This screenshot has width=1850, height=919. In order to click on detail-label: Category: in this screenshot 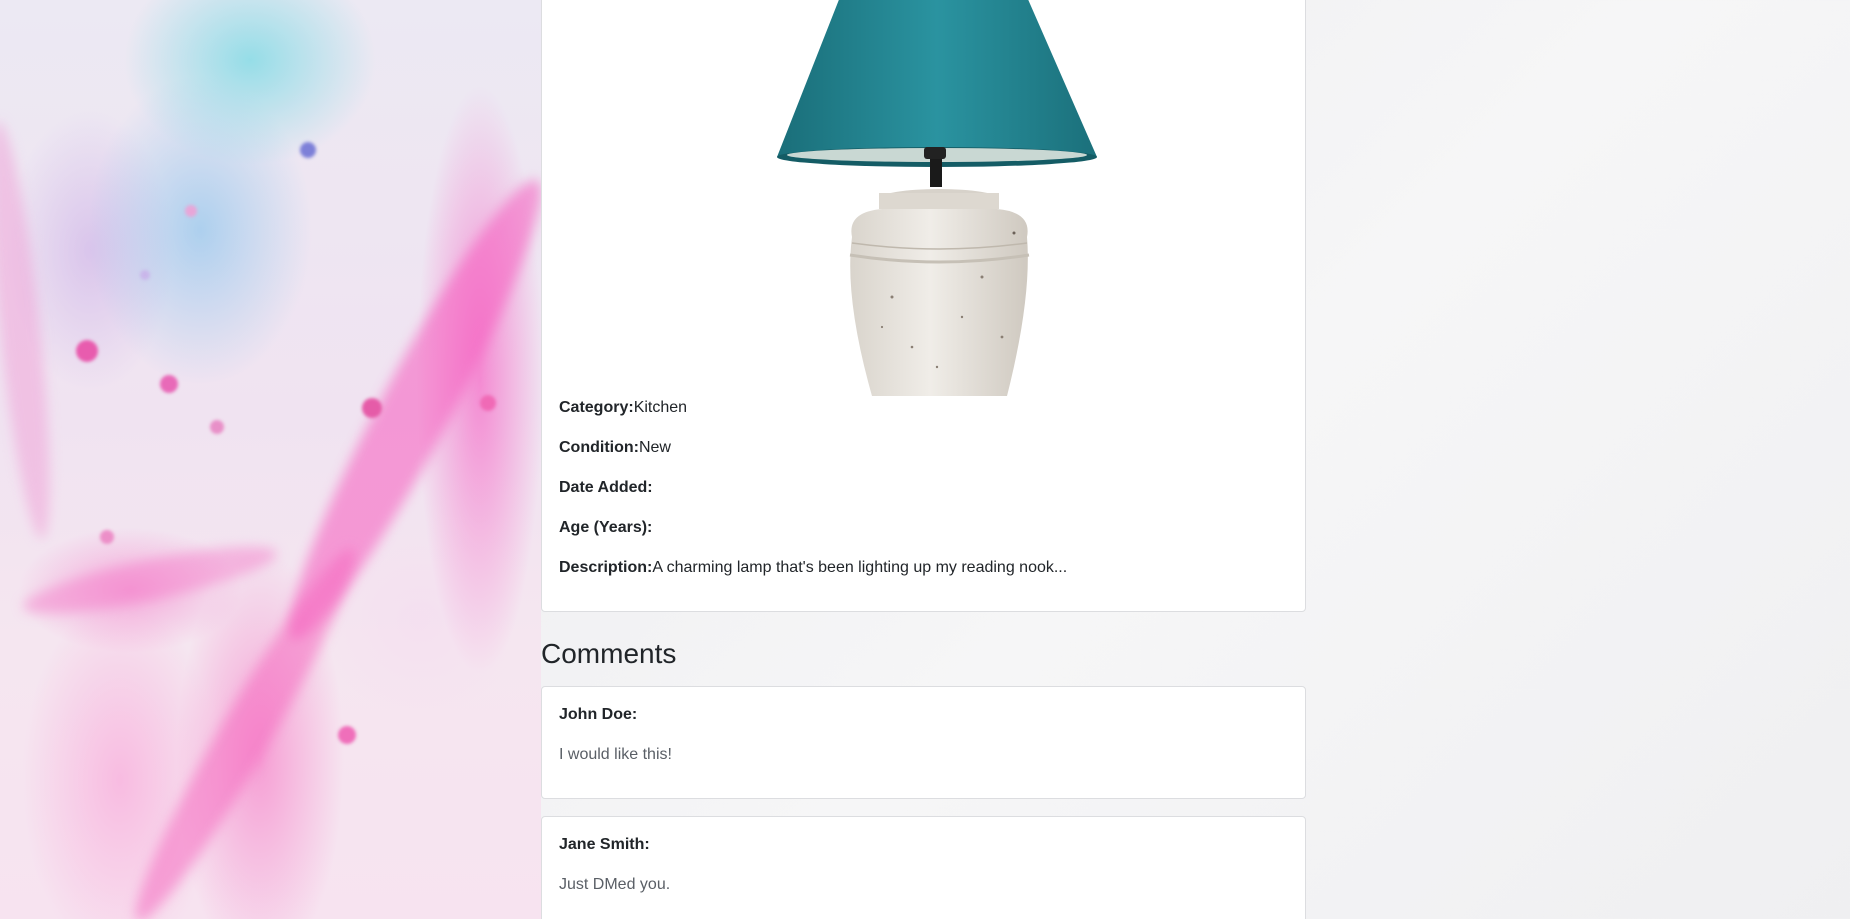, I will do `click(596, 407)`.